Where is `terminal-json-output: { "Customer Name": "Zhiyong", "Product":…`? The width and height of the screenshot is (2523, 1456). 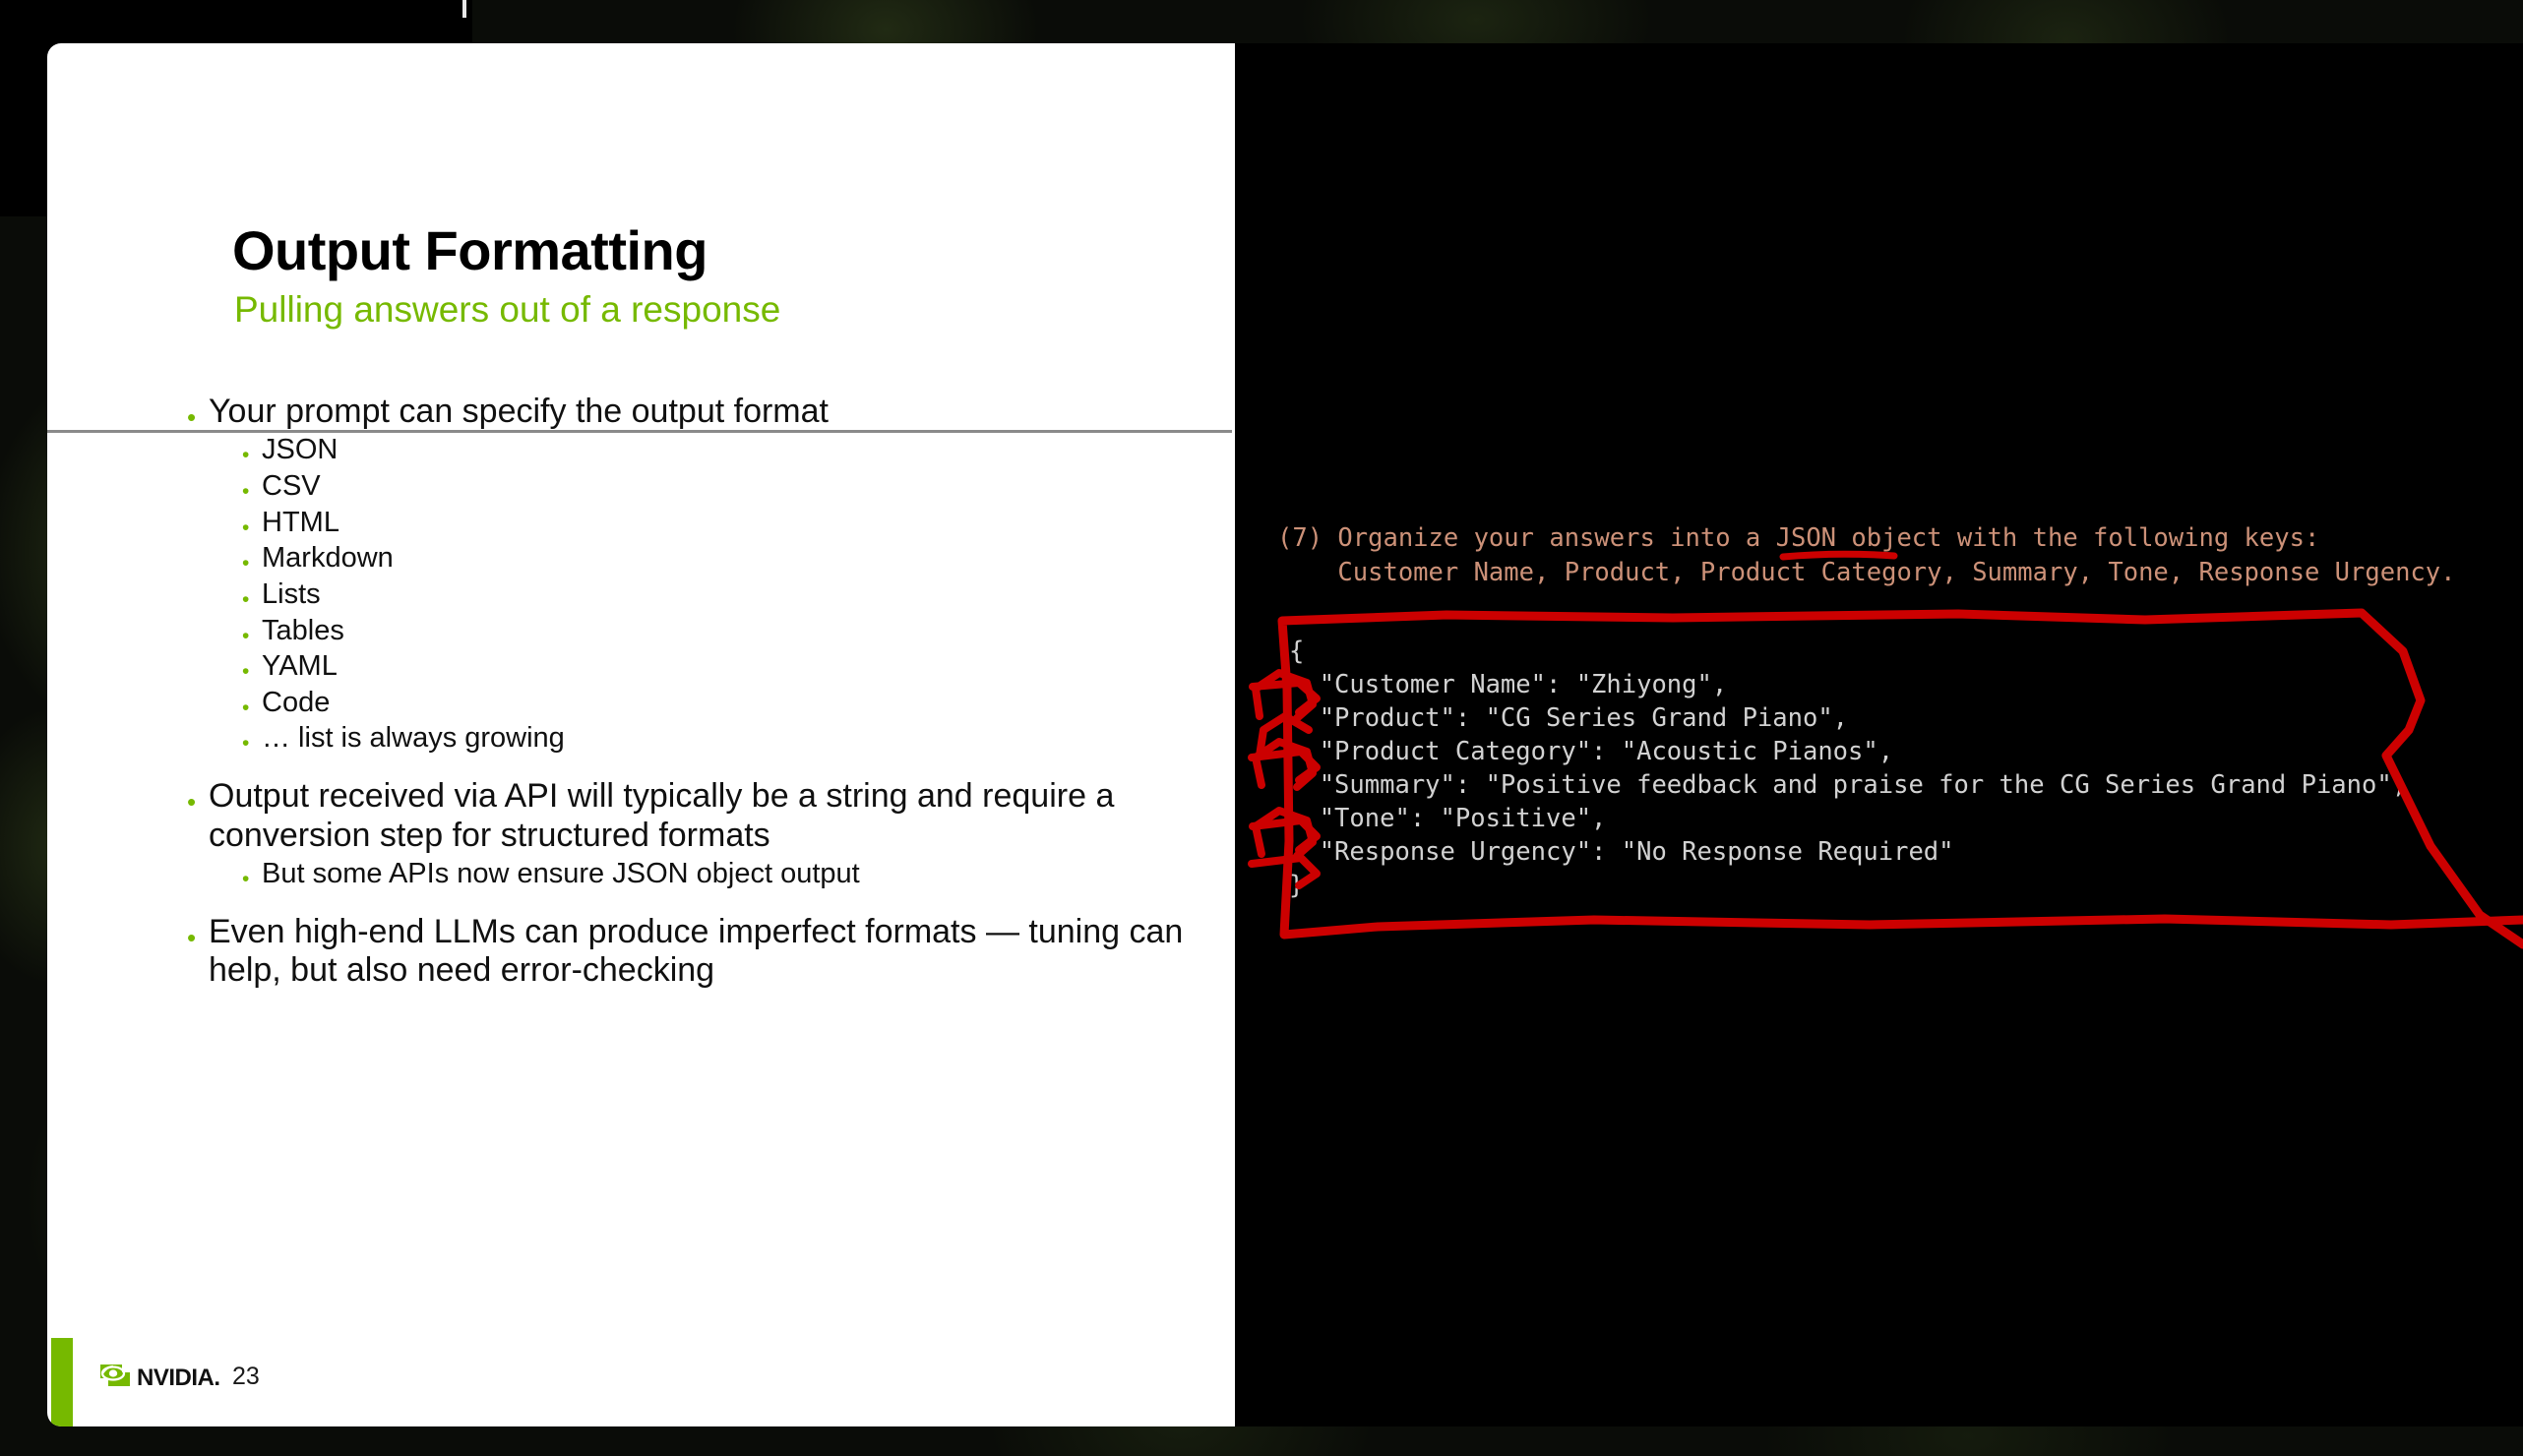
terminal-json-output: { "Customer Name": "Zhiyong", "Product":… is located at coordinates (1848, 768).